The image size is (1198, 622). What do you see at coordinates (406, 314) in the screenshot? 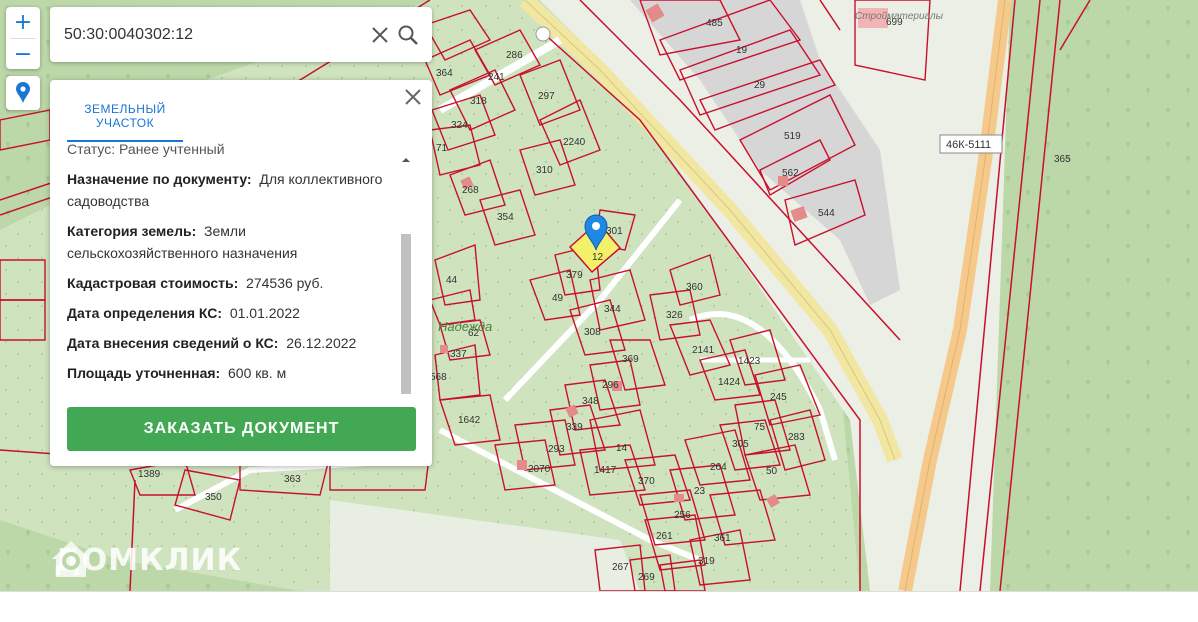
I see `scrollbar-thumb` at bounding box center [406, 314].